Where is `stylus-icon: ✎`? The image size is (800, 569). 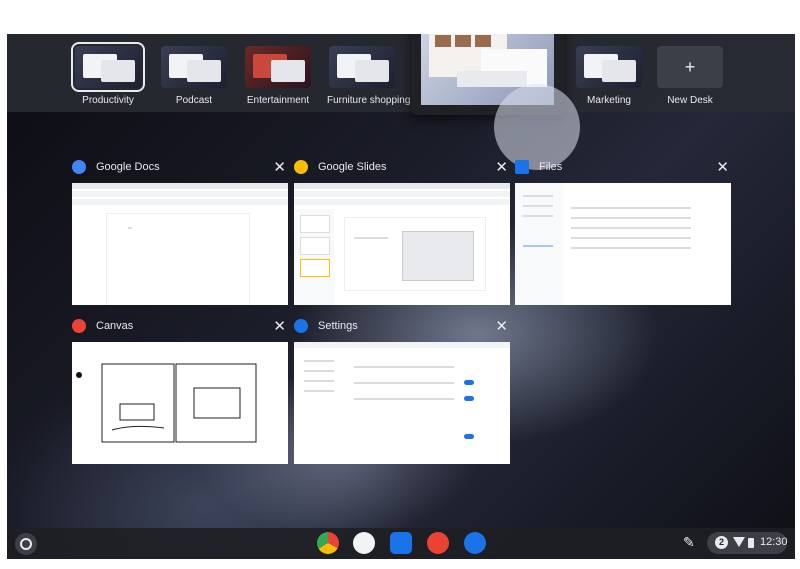 stylus-icon: ✎ is located at coordinates (689, 542).